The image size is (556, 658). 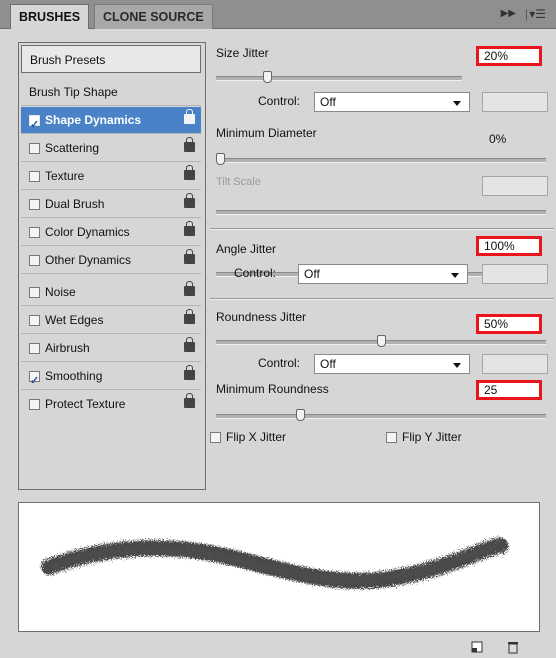 What do you see at coordinates (75, 204) in the screenshot?
I see `list-item-label: Dual Brush` at bounding box center [75, 204].